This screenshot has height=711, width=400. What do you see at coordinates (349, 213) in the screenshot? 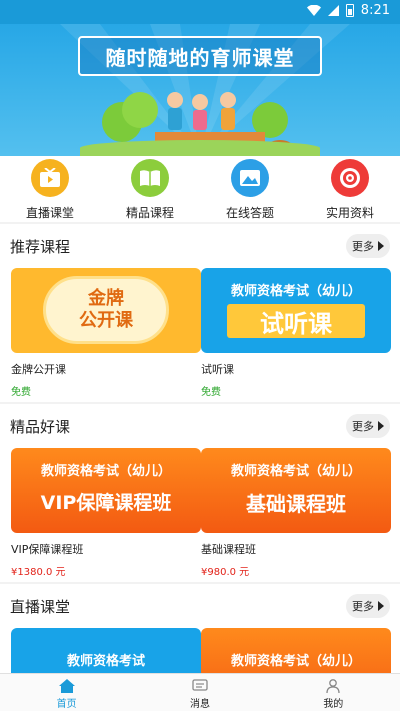
I see `quick-nav-label: 实用资料` at bounding box center [349, 213].